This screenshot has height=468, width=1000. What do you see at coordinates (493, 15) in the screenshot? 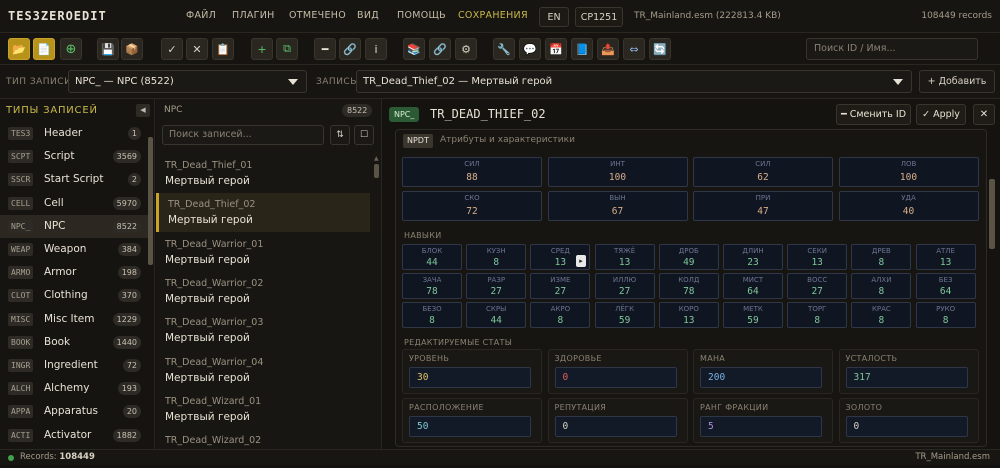
I see `menu-saves: СОХРАНЕНИЯ` at bounding box center [493, 15].